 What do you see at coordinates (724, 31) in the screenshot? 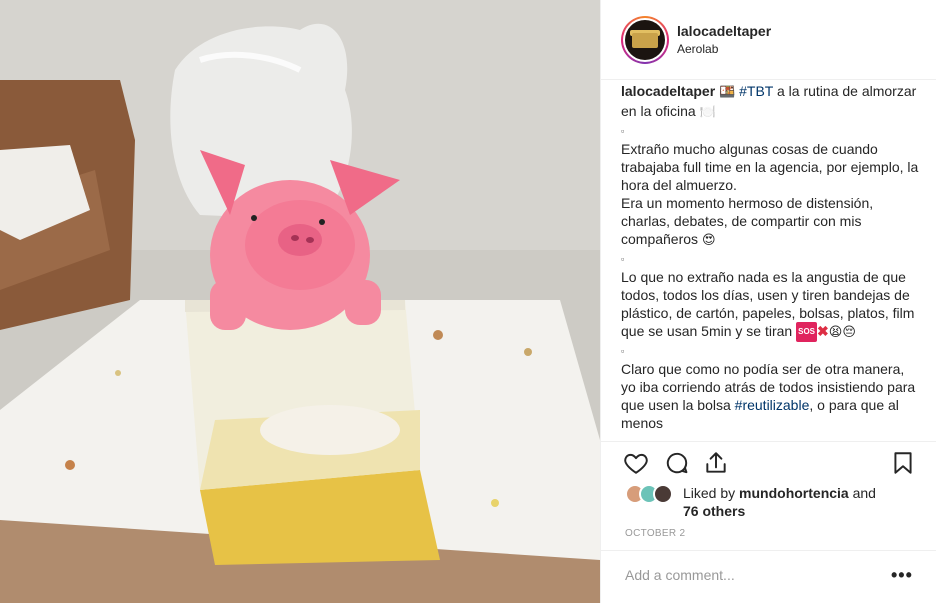
I see `header-username: lalocadeltaper` at bounding box center [724, 31].